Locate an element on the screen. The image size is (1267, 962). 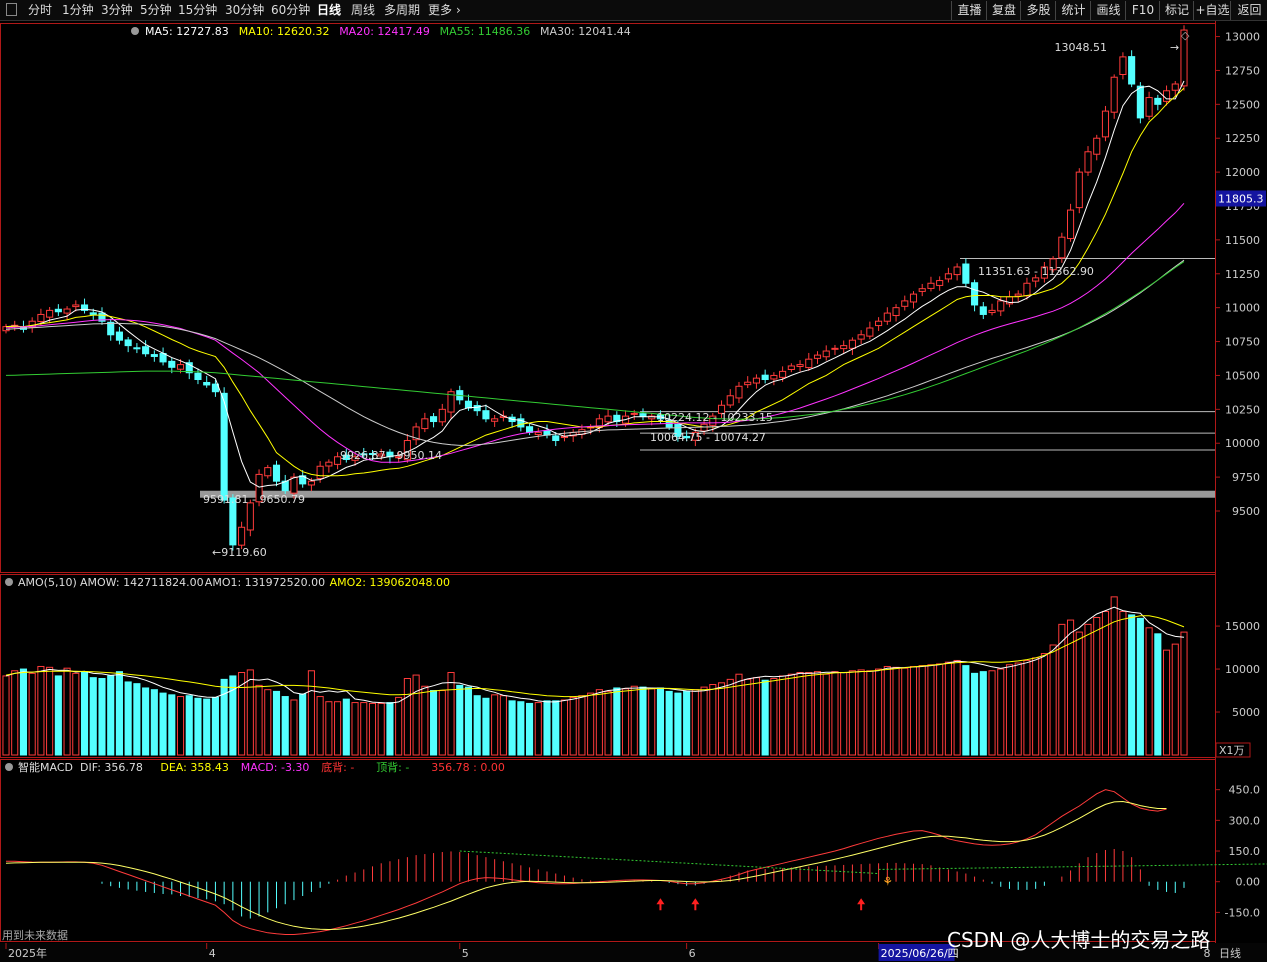
toolbar-button-7: +自选 is located at coordinates (1212, 10).